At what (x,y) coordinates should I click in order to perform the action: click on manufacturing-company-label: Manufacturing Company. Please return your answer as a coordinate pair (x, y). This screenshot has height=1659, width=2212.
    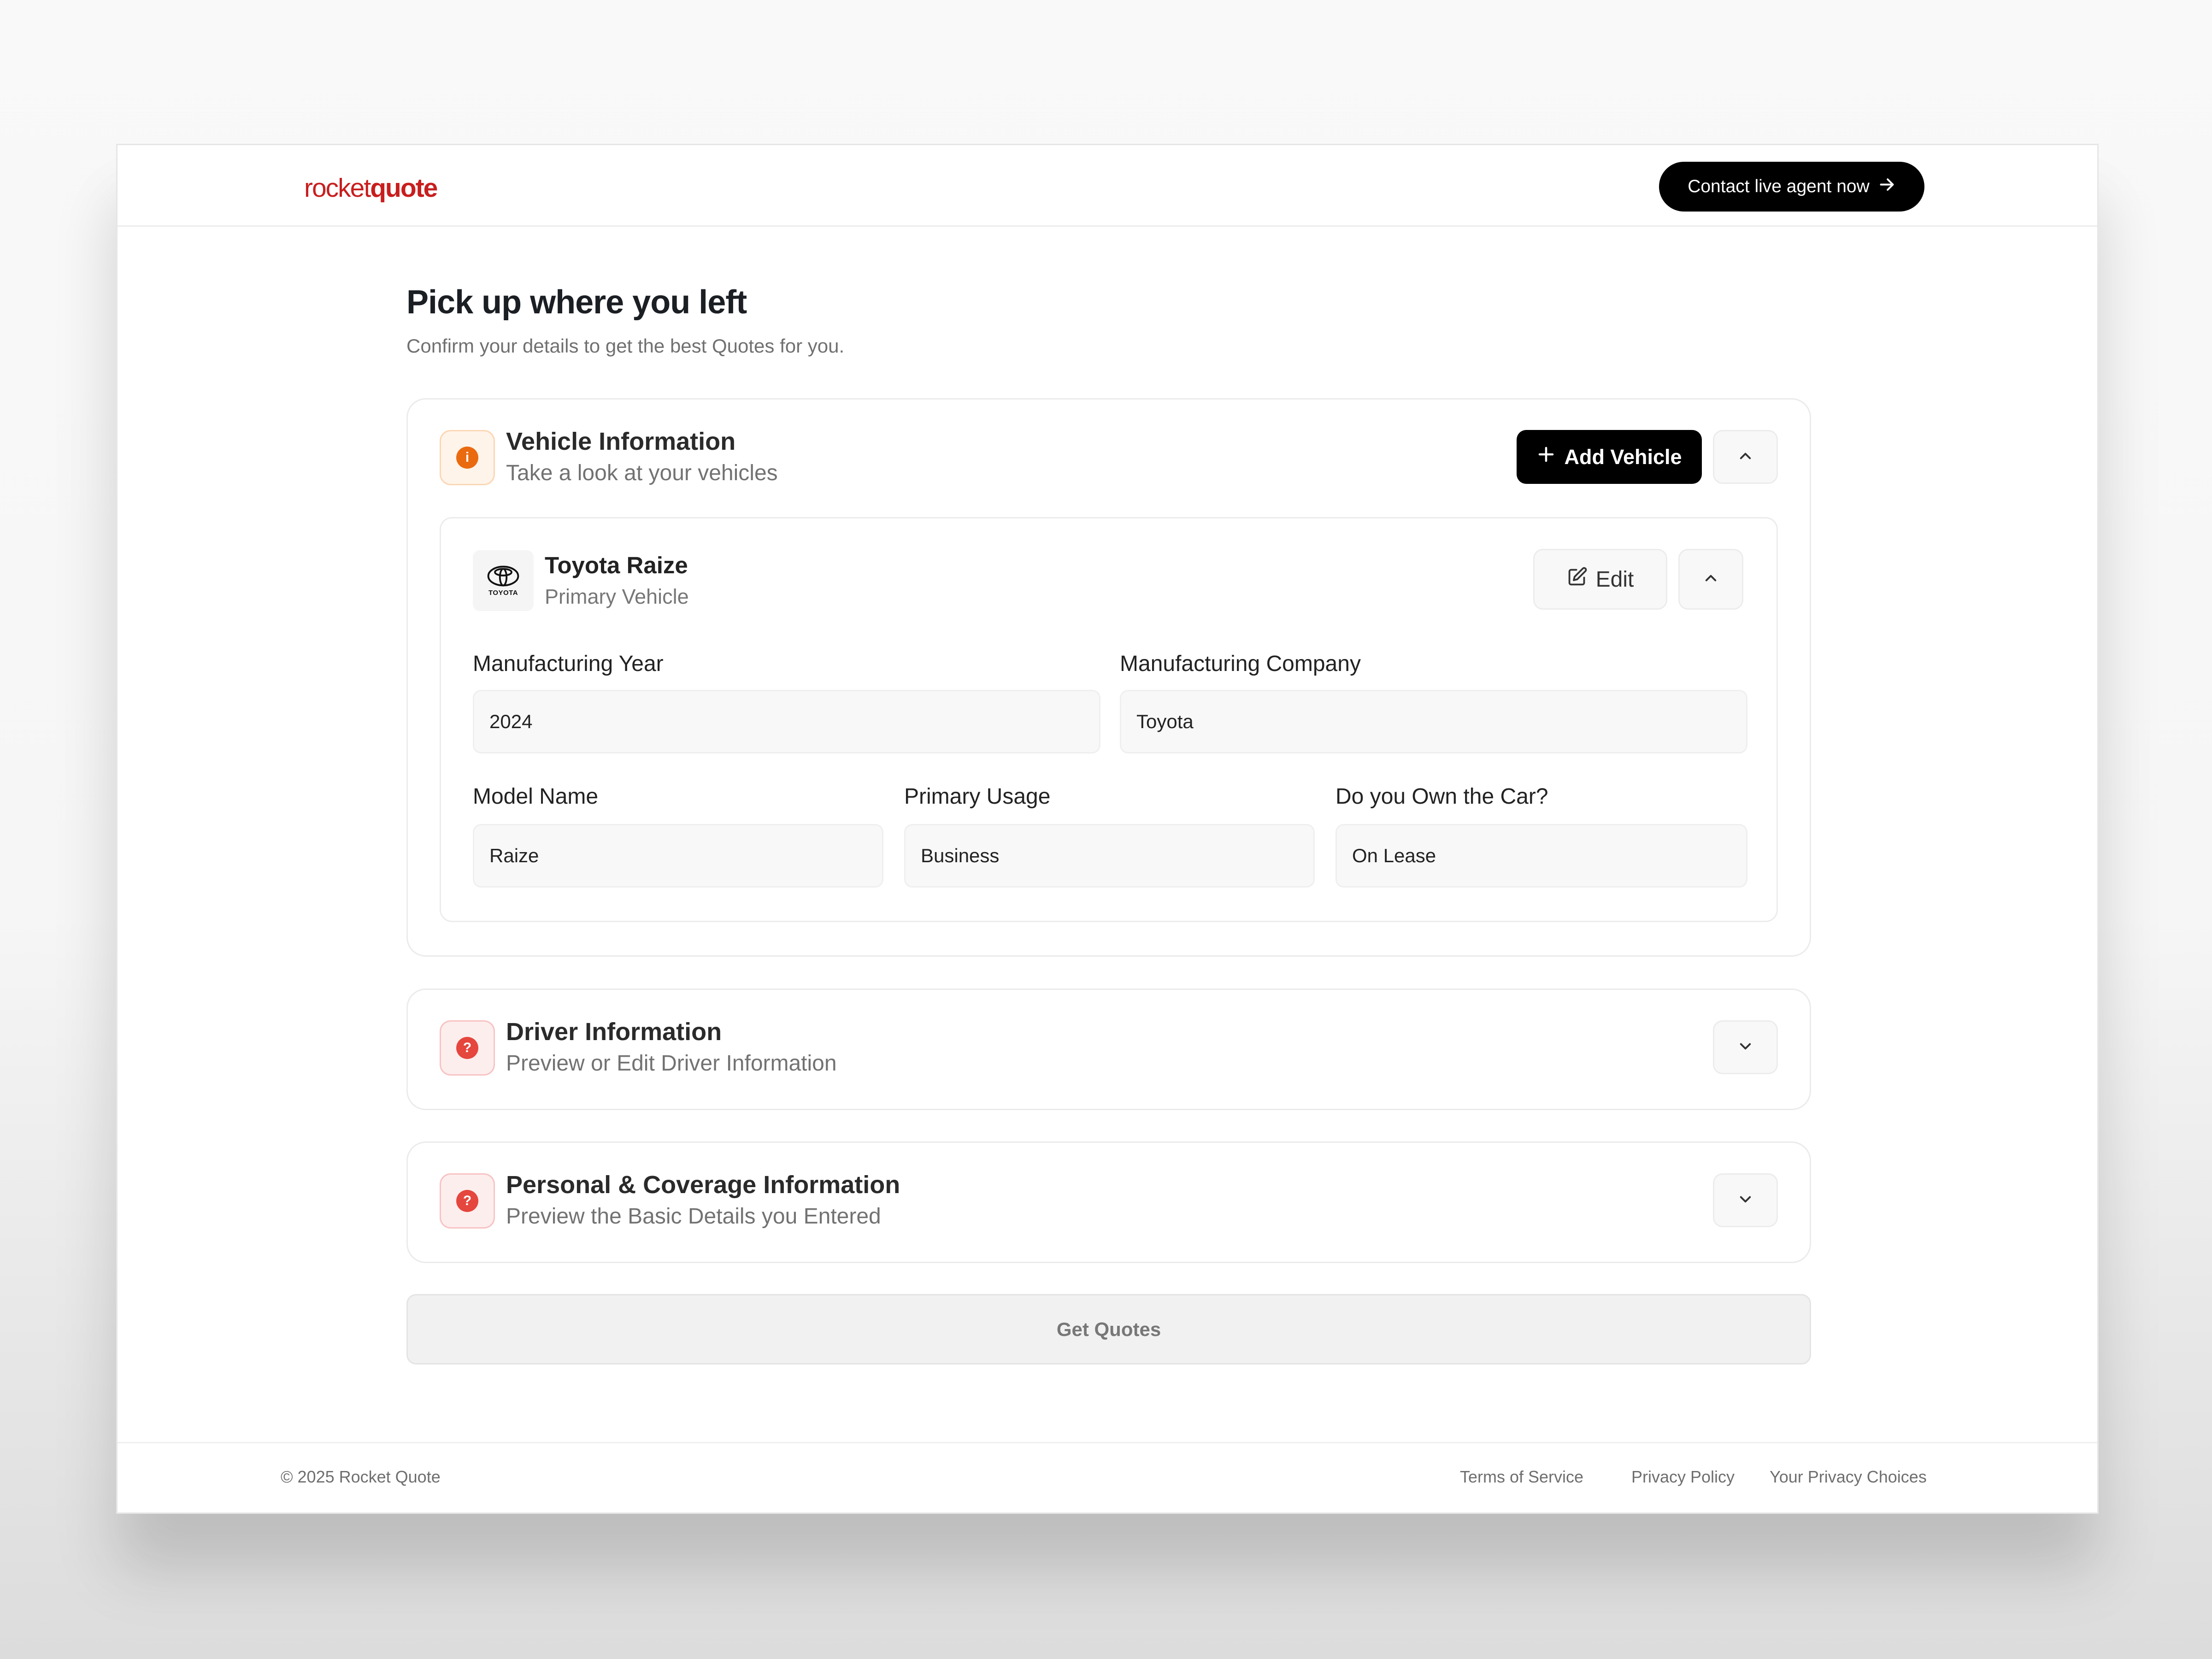
    Looking at the image, I should click on (1240, 664).